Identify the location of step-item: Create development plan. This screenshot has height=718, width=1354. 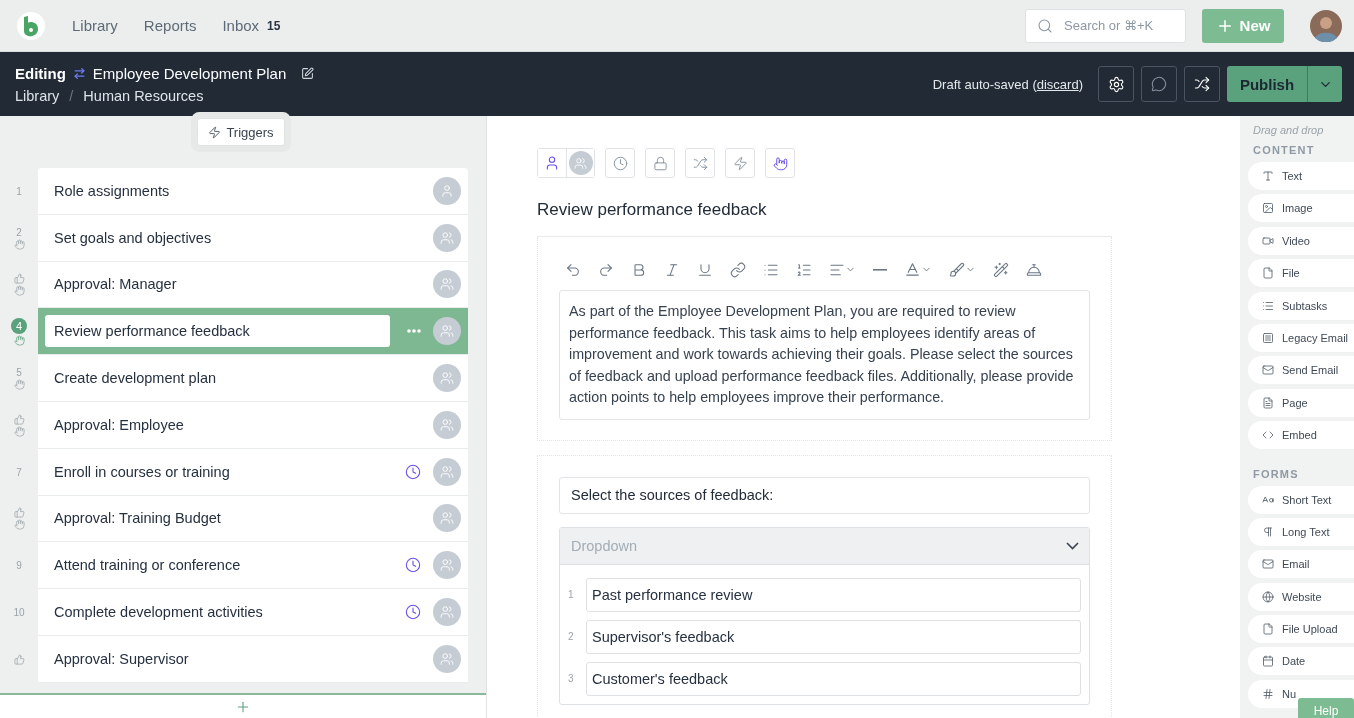
(253, 378).